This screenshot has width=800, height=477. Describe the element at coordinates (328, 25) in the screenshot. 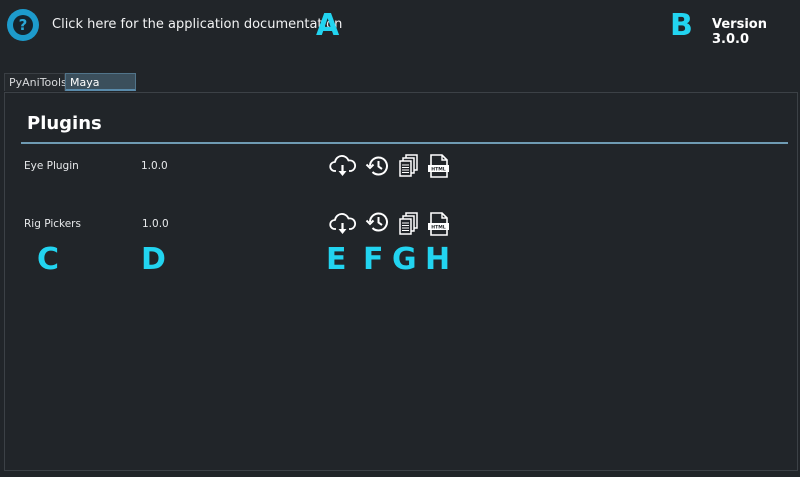

I see `annotation-marker-a: A` at that location.